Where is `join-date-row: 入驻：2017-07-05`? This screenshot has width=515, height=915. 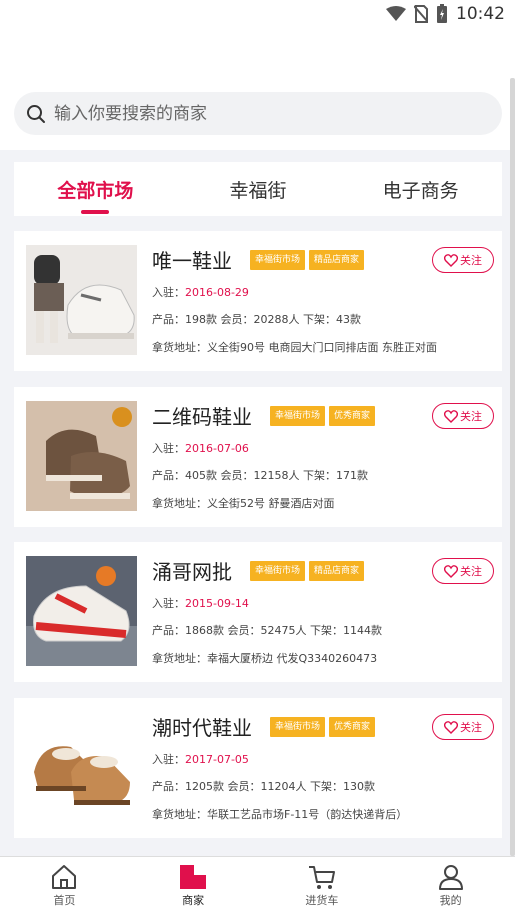
join-date-row: 入驻：2017-07-05 is located at coordinates (200, 759).